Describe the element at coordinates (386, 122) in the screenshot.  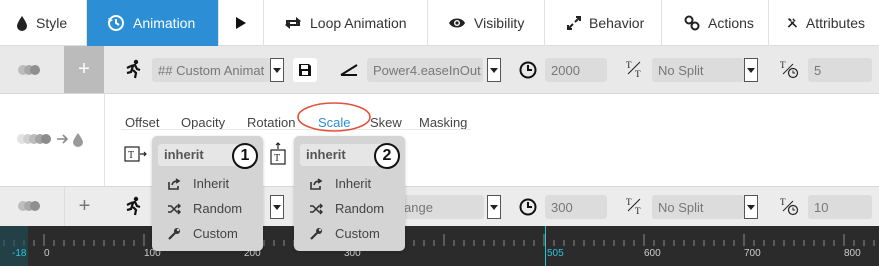
I see `subtab-skew: Skew` at that location.